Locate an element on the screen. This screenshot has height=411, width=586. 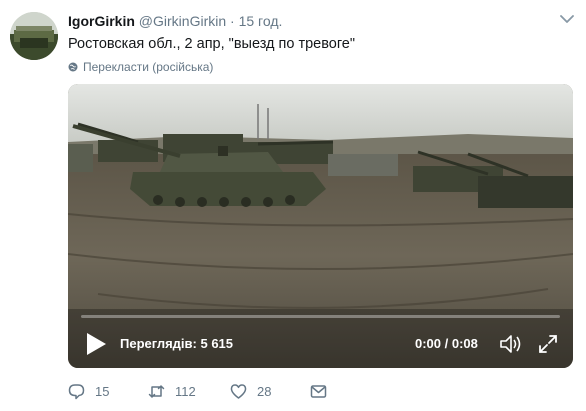
avatar is located at coordinates (34, 36).